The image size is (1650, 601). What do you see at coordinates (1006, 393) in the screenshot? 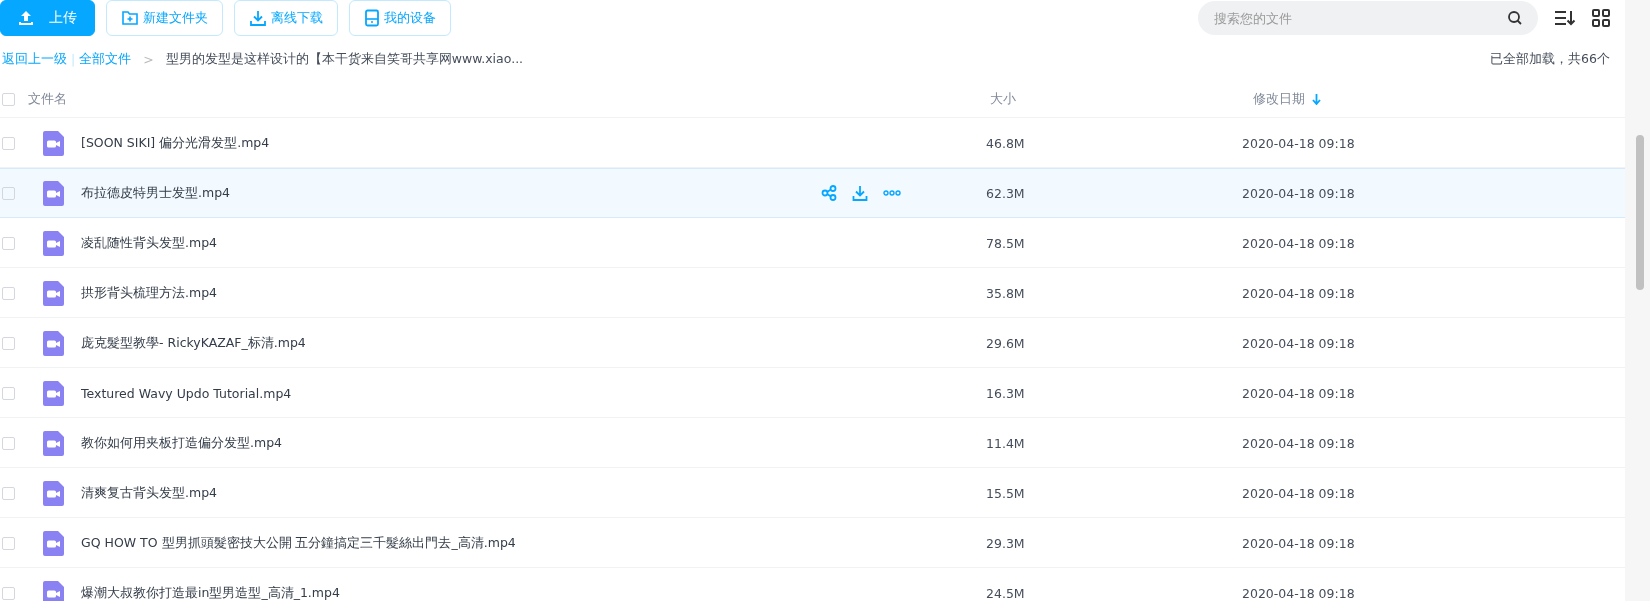
I see `file-size: 16.3M` at bounding box center [1006, 393].